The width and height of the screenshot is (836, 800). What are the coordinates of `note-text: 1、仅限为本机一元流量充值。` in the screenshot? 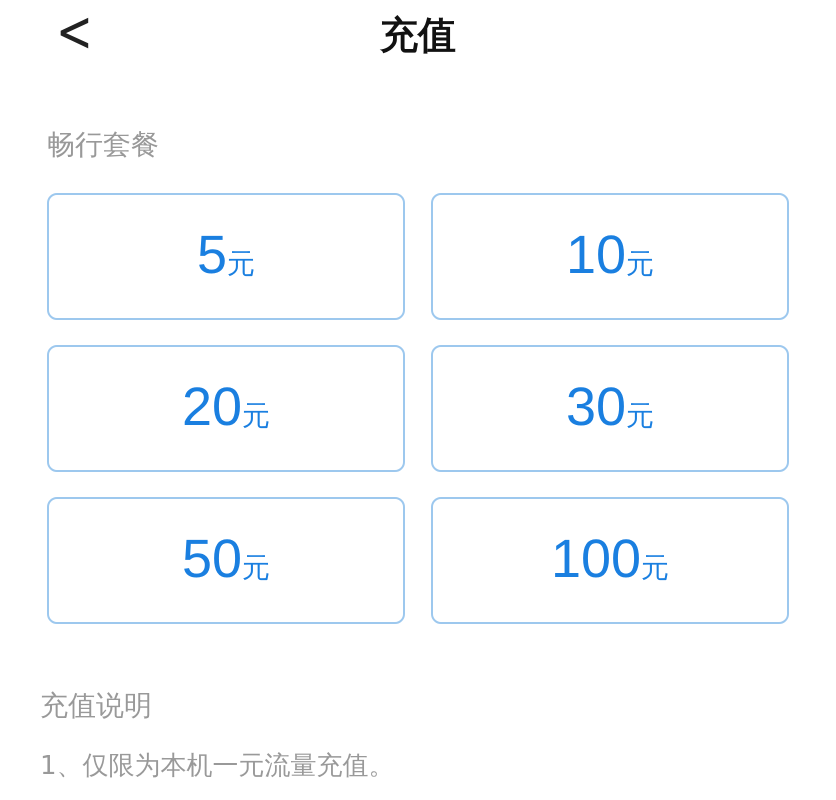 It's located at (218, 766).